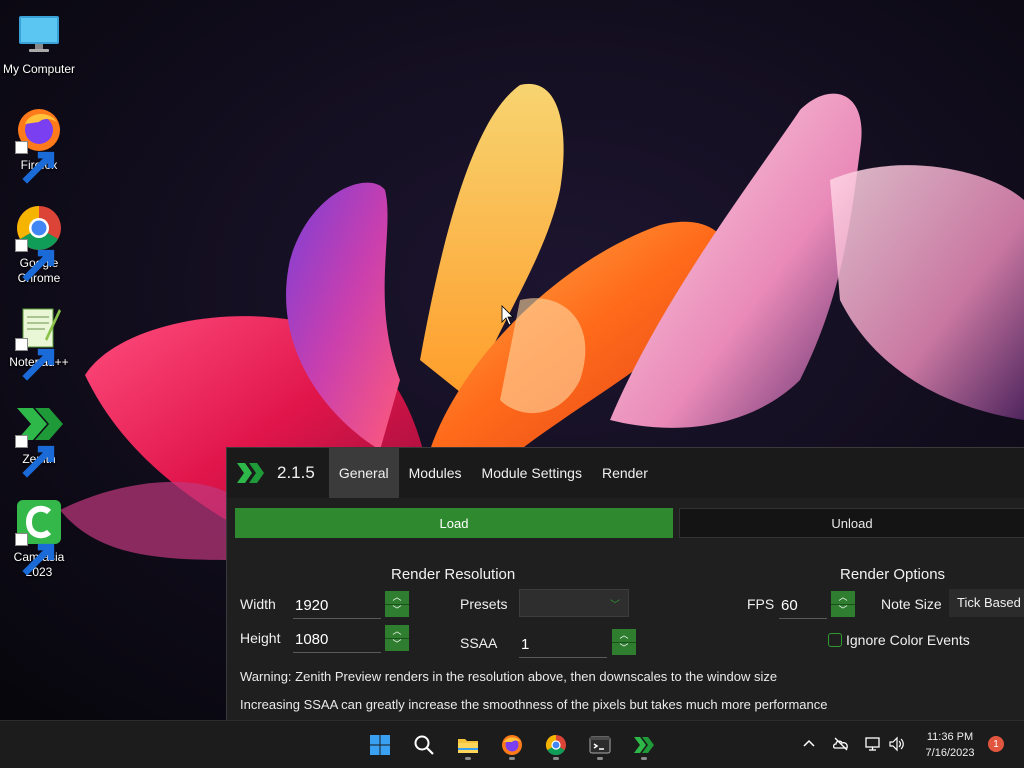 The height and width of the screenshot is (768, 1024). I want to click on taskbar-terminal, so click(600, 745).